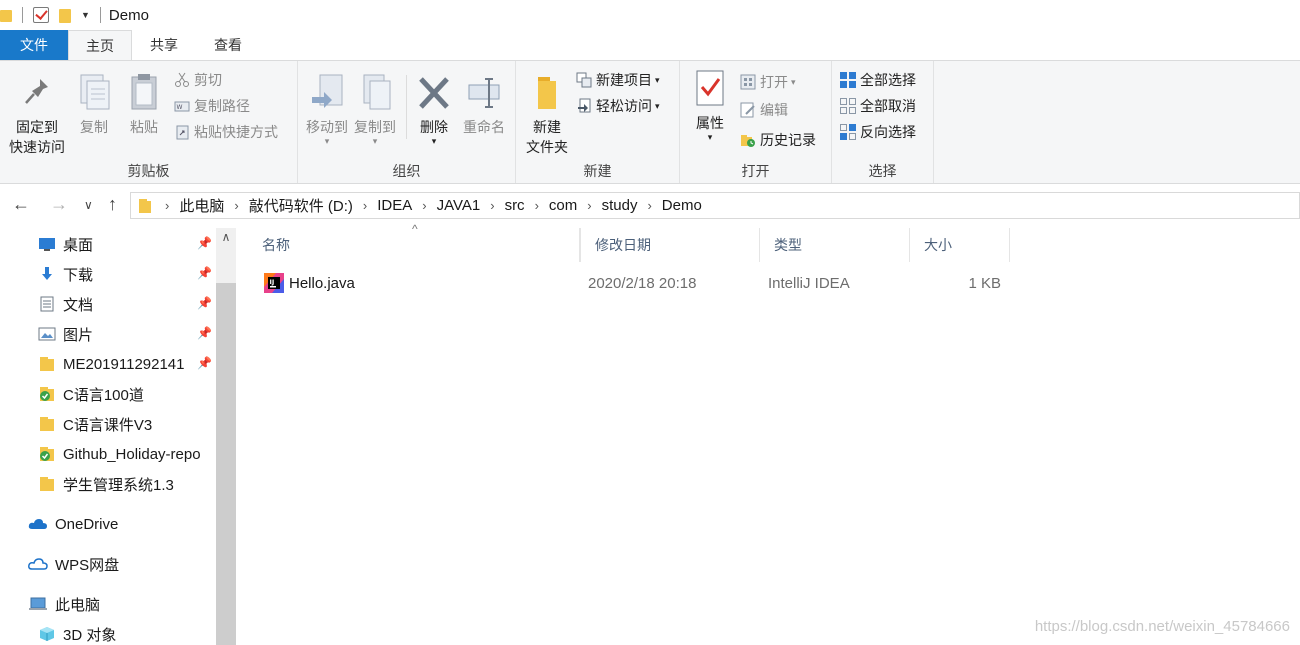 The image size is (1300, 645). I want to click on select-none-button: 全部取消, so click(878, 106).